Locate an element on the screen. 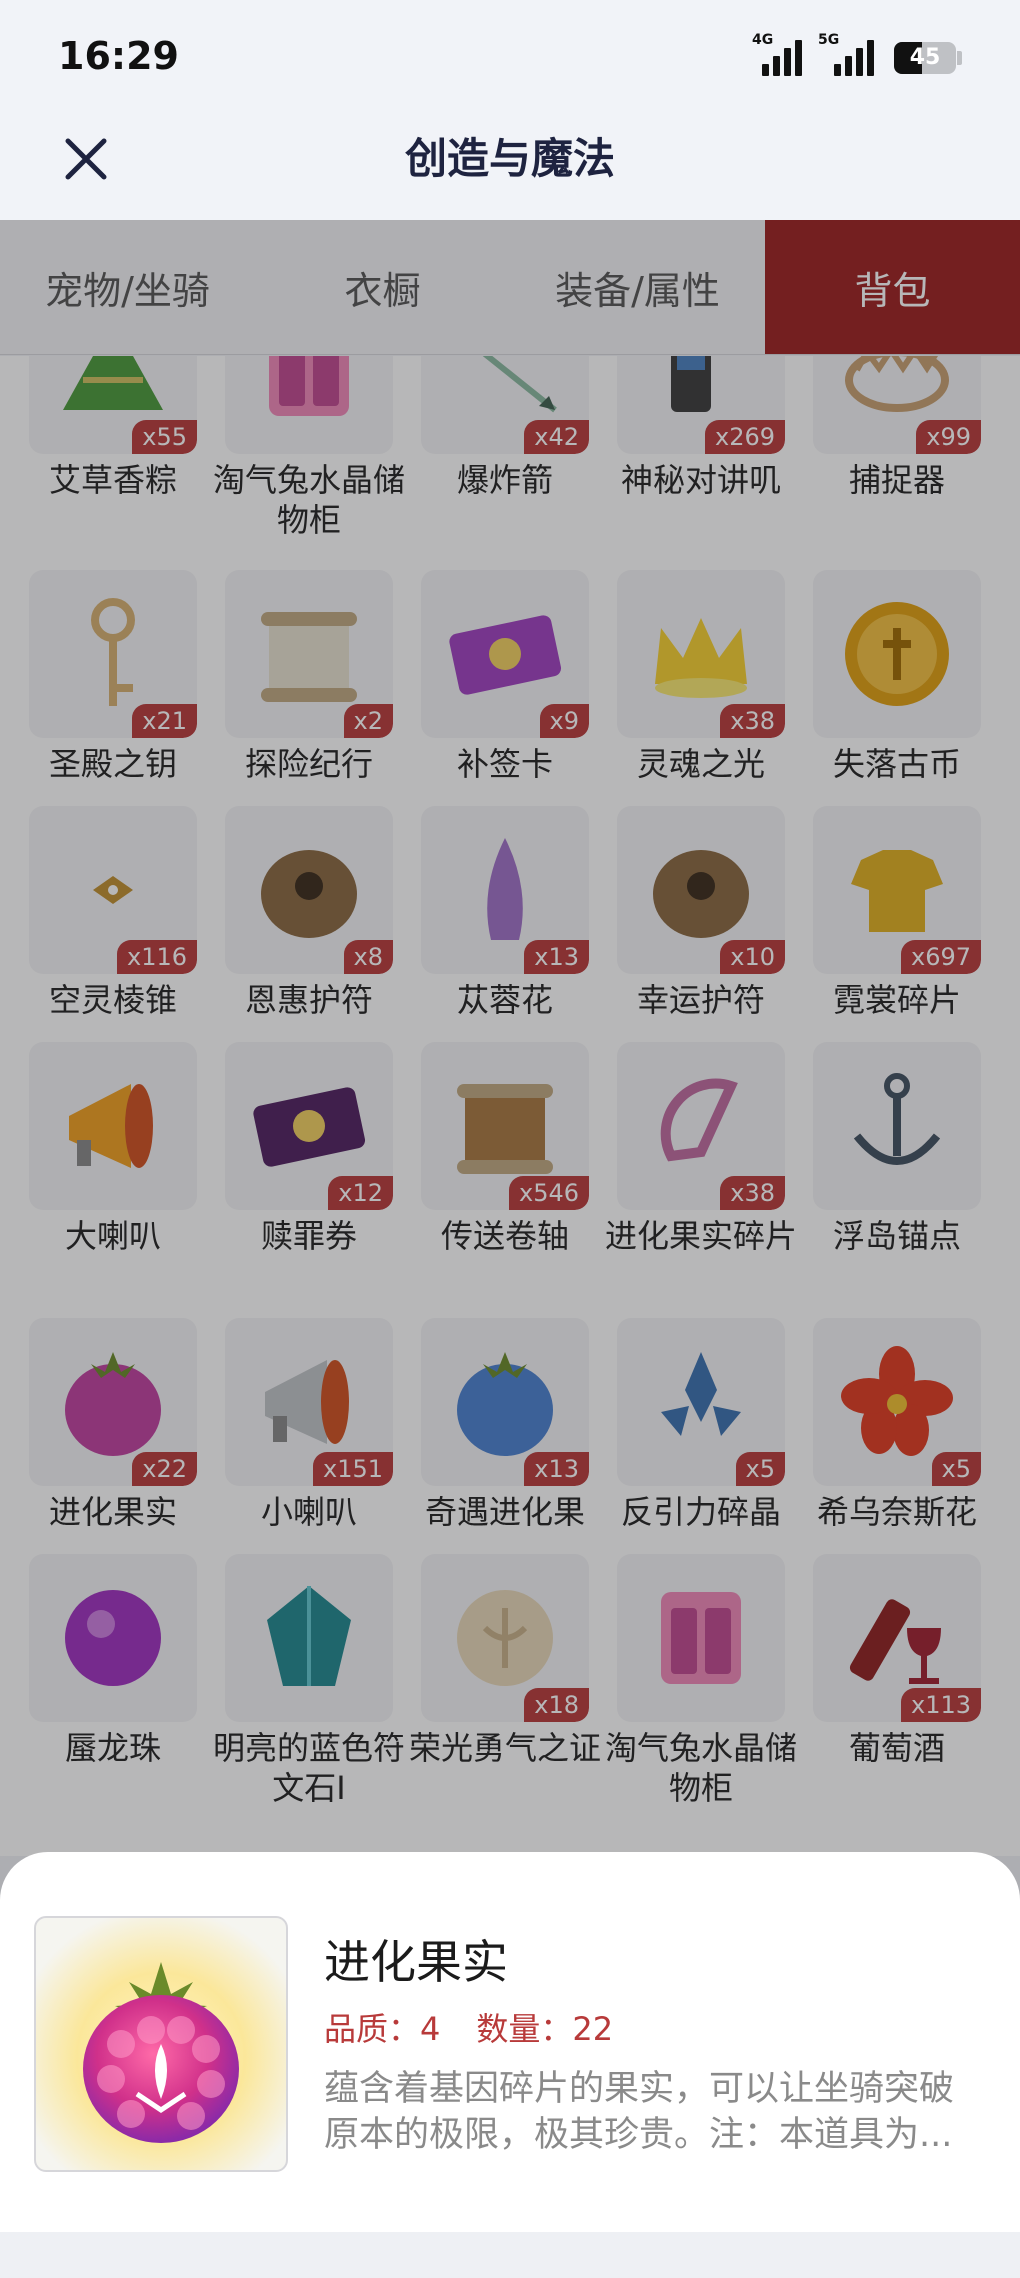  inventory-item: x113 葡萄酒 is located at coordinates (897, 1661).